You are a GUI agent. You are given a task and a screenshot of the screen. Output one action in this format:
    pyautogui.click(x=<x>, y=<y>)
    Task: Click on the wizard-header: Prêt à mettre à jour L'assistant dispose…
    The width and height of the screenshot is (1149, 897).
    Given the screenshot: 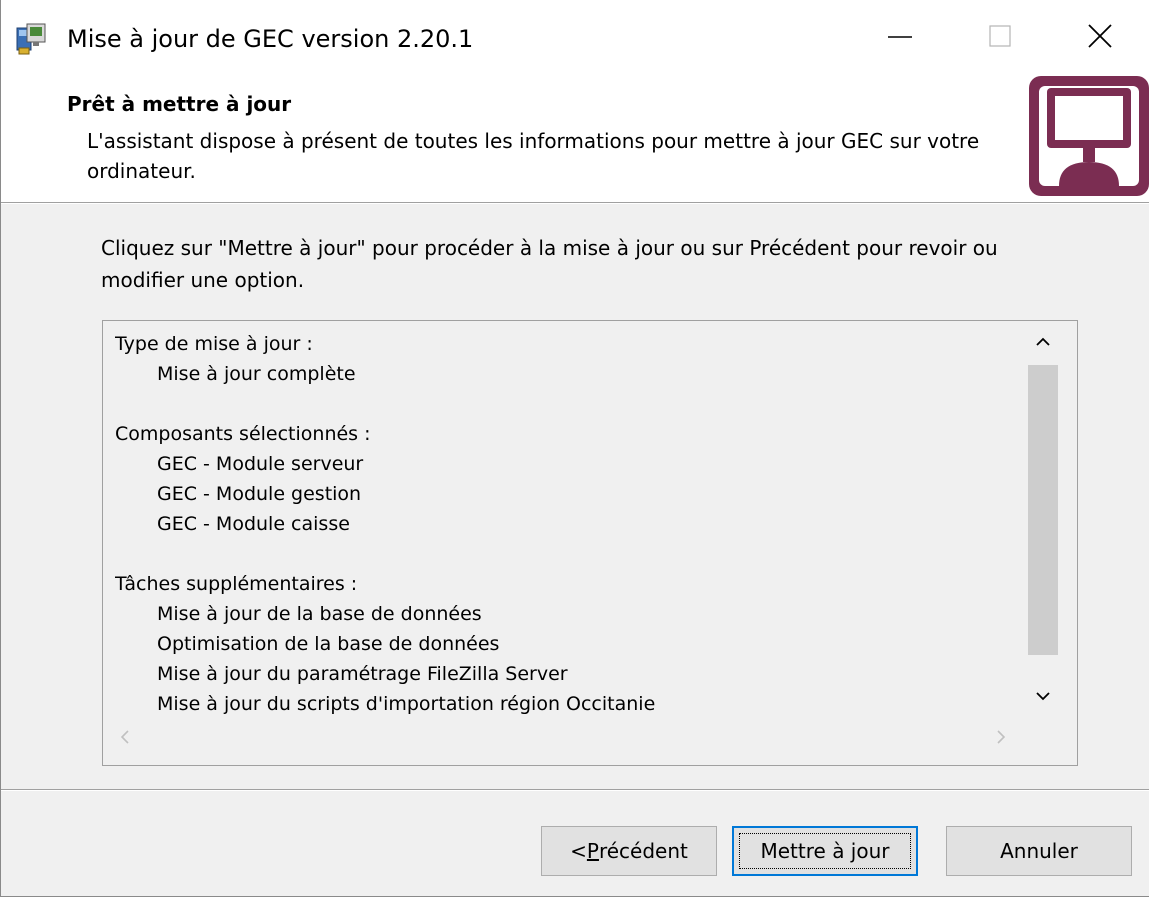 What is the action you would take?
    pyautogui.click(x=575, y=139)
    